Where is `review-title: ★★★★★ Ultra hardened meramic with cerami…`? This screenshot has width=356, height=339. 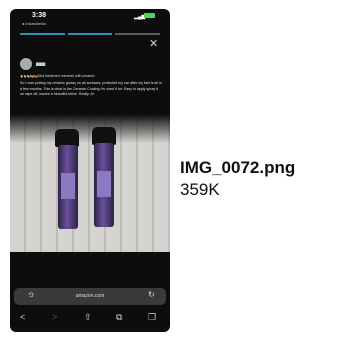
review-title: ★★★★★ Ultra hardened meramic with cerami… is located at coordinates (57, 76).